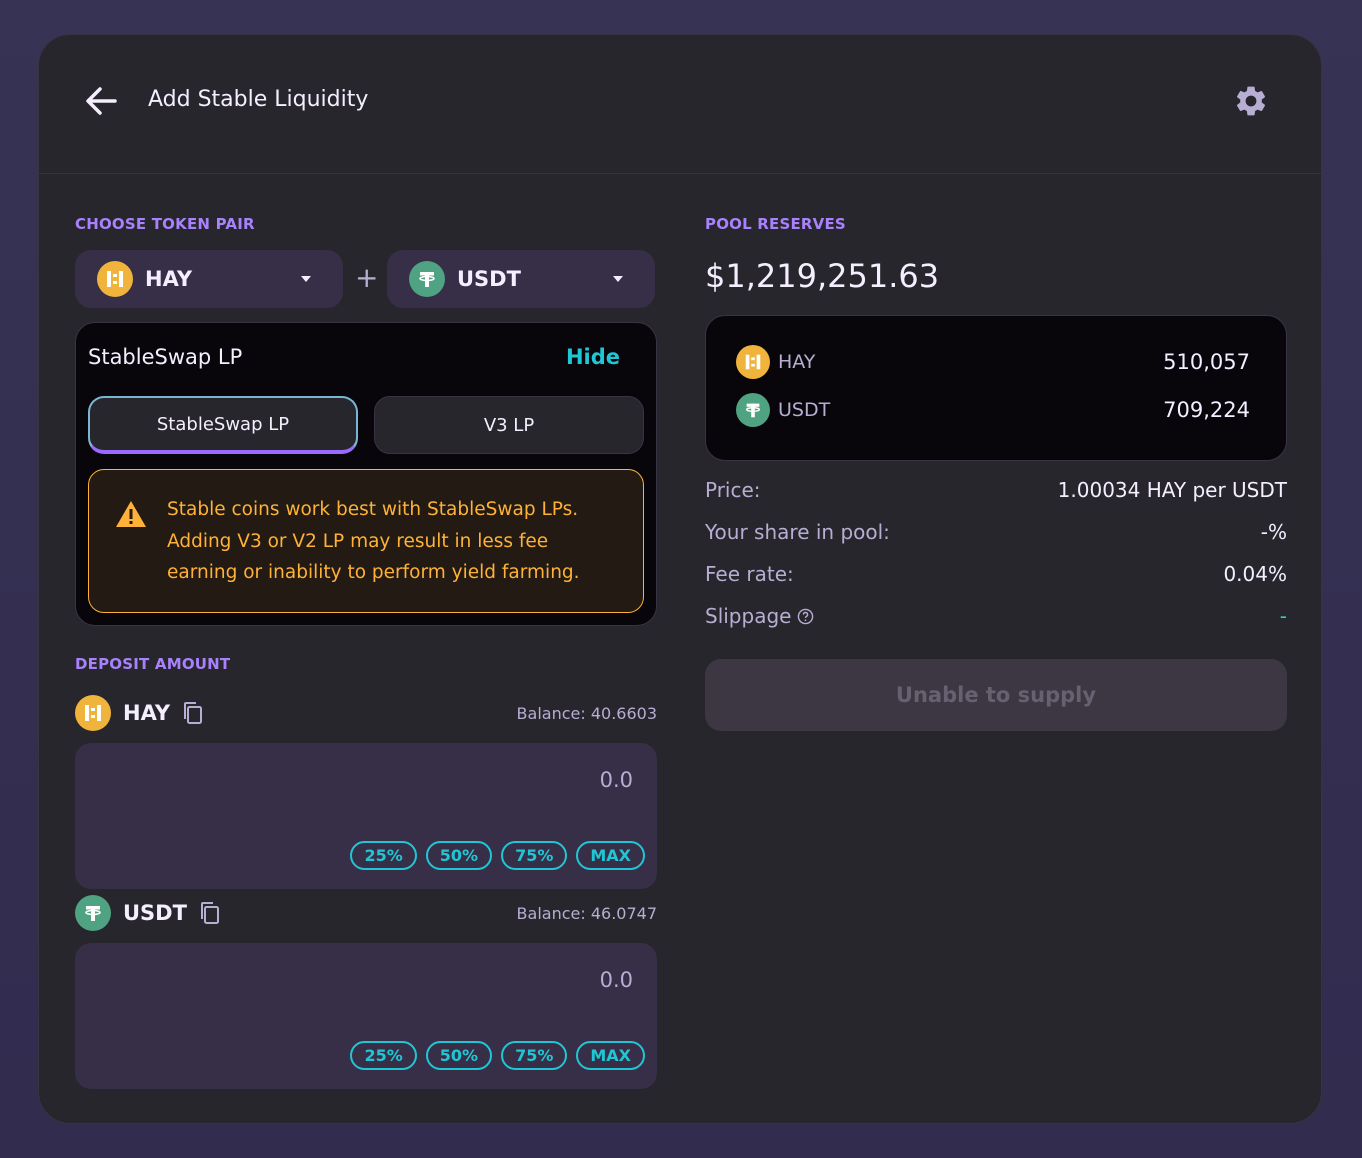 This screenshot has height=1158, width=1362. Describe the element at coordinates (586, 913) in the screenshot. I see `balance-text: Balance: 46.0747` at that location.